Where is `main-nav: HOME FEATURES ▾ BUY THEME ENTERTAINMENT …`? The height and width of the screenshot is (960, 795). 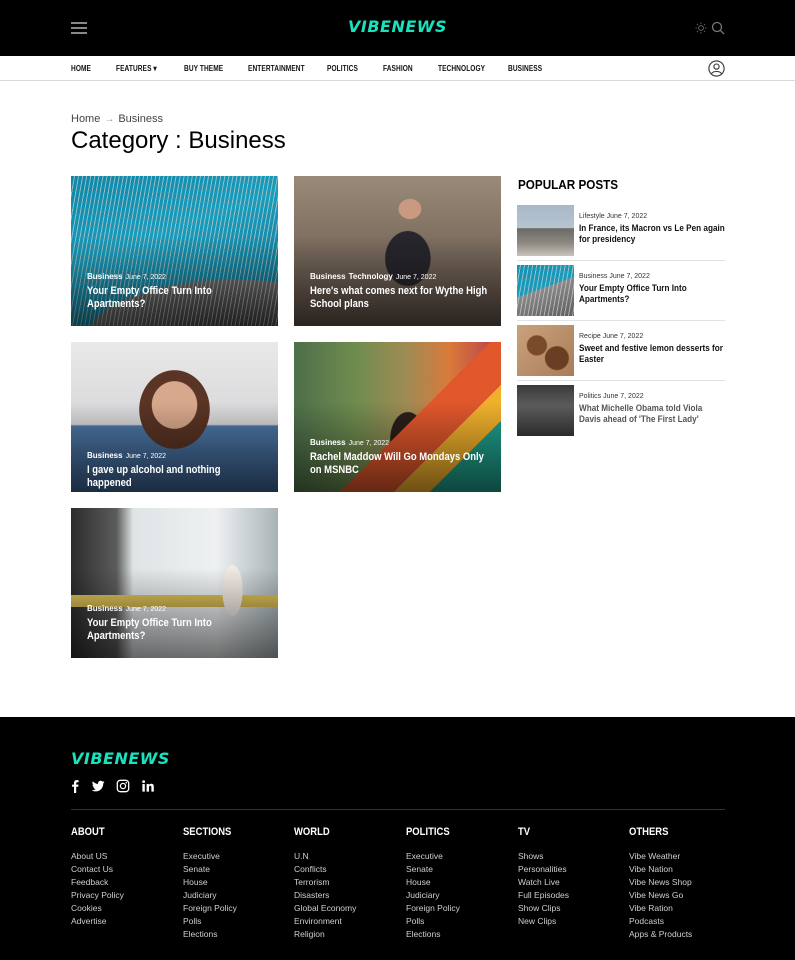
main-nav: HOME FEATURES ▾ BUY THEME ENTERTAINMENT … is located at coordinates (397, 68).